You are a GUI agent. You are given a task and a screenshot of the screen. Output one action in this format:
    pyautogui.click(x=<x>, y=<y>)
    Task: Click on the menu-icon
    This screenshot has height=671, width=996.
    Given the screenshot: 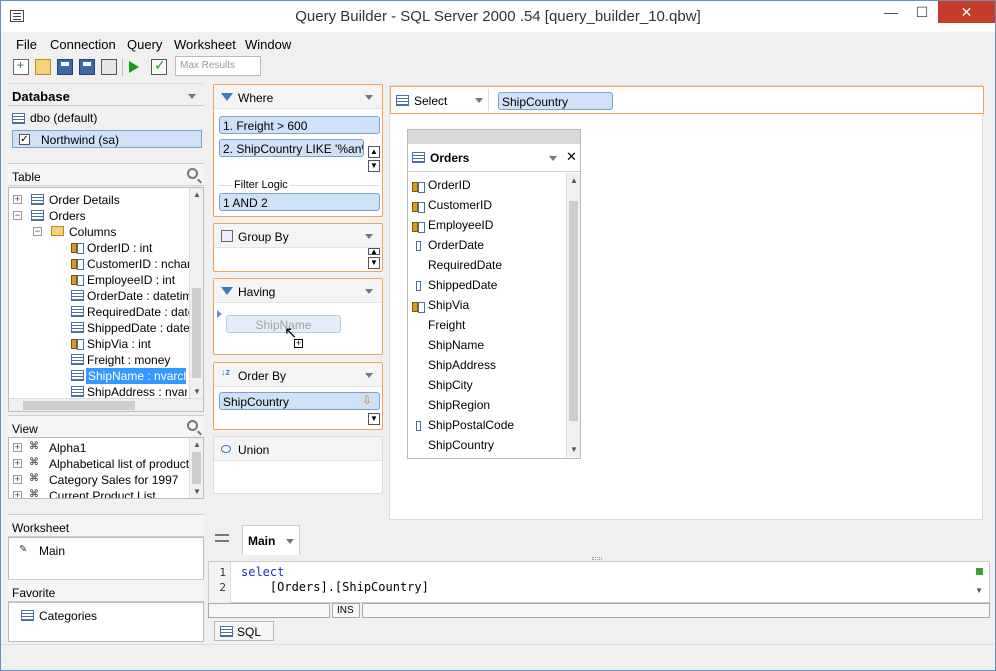 What is the action you would take?
    pyautogui.click(x=222, y=538)
    